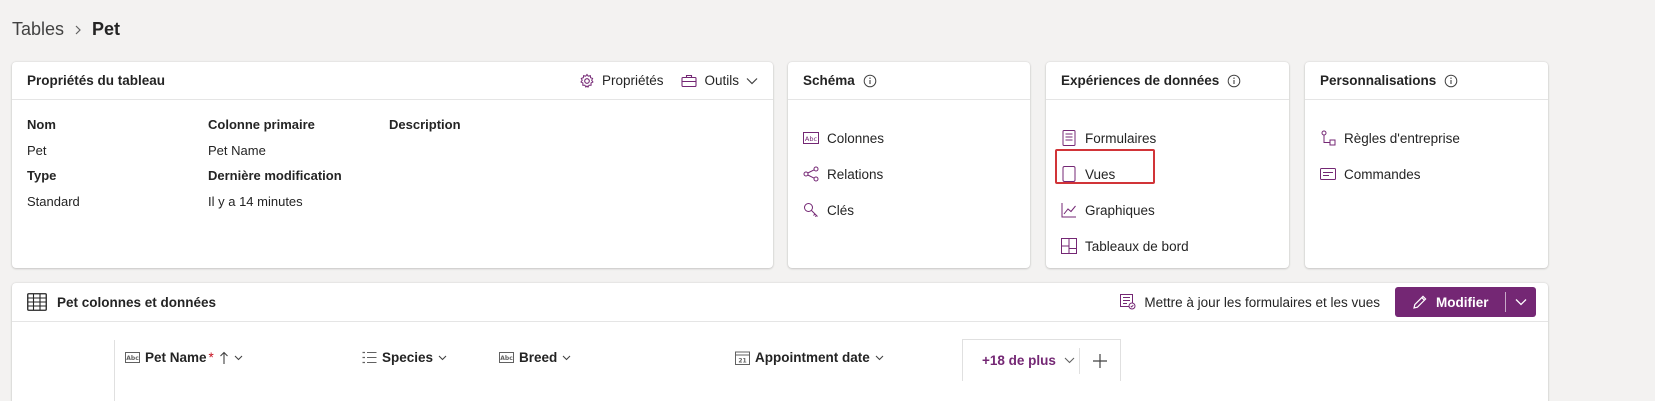 This screenshot has height=401, width=1655. I want to click on calendar-icon: 21, so click(742, 358).